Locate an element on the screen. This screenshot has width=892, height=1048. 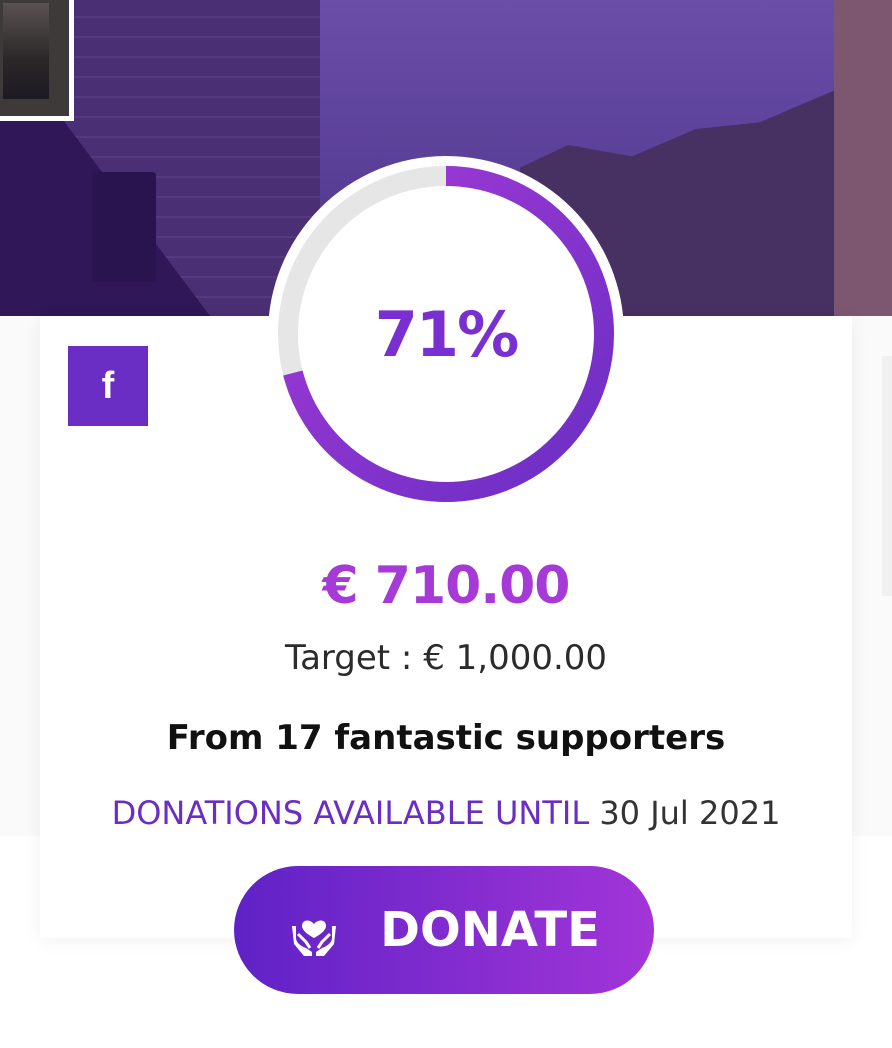
hands-heart-icon is located at coordinates (314, 930).